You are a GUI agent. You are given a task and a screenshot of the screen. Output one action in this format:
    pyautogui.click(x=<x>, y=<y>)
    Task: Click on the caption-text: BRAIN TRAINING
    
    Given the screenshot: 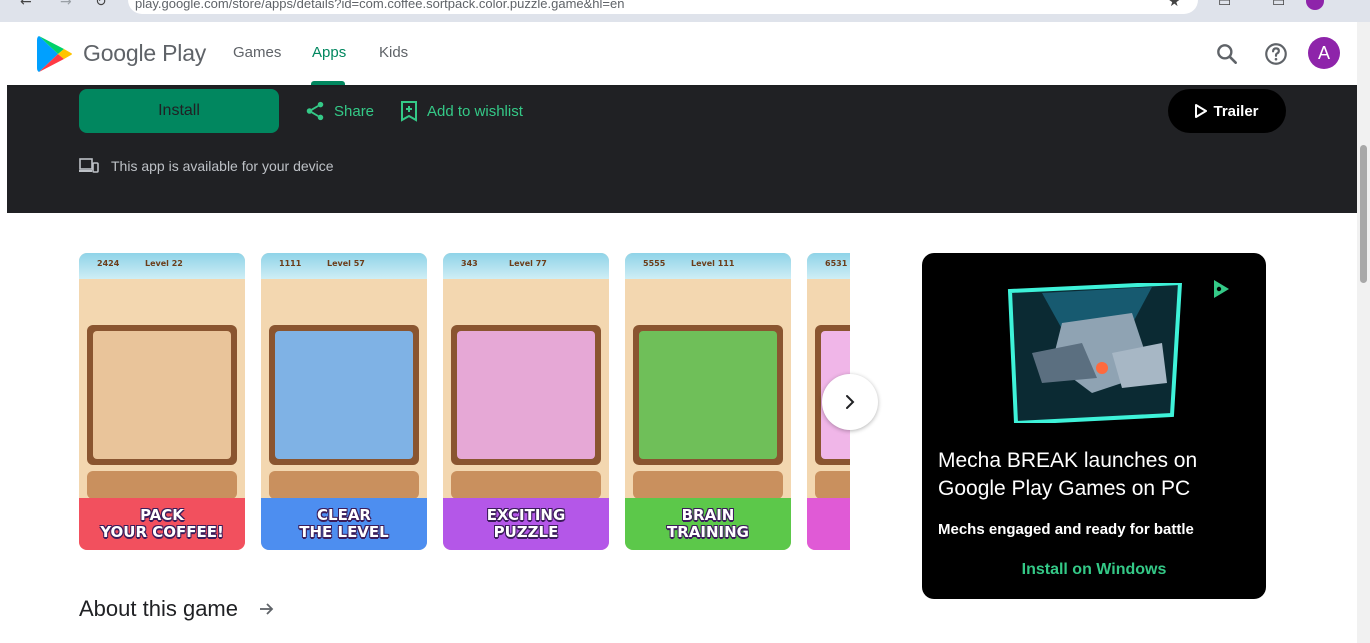 What is the action you would take?
    pyautogui.click(x=708, y=524)
    